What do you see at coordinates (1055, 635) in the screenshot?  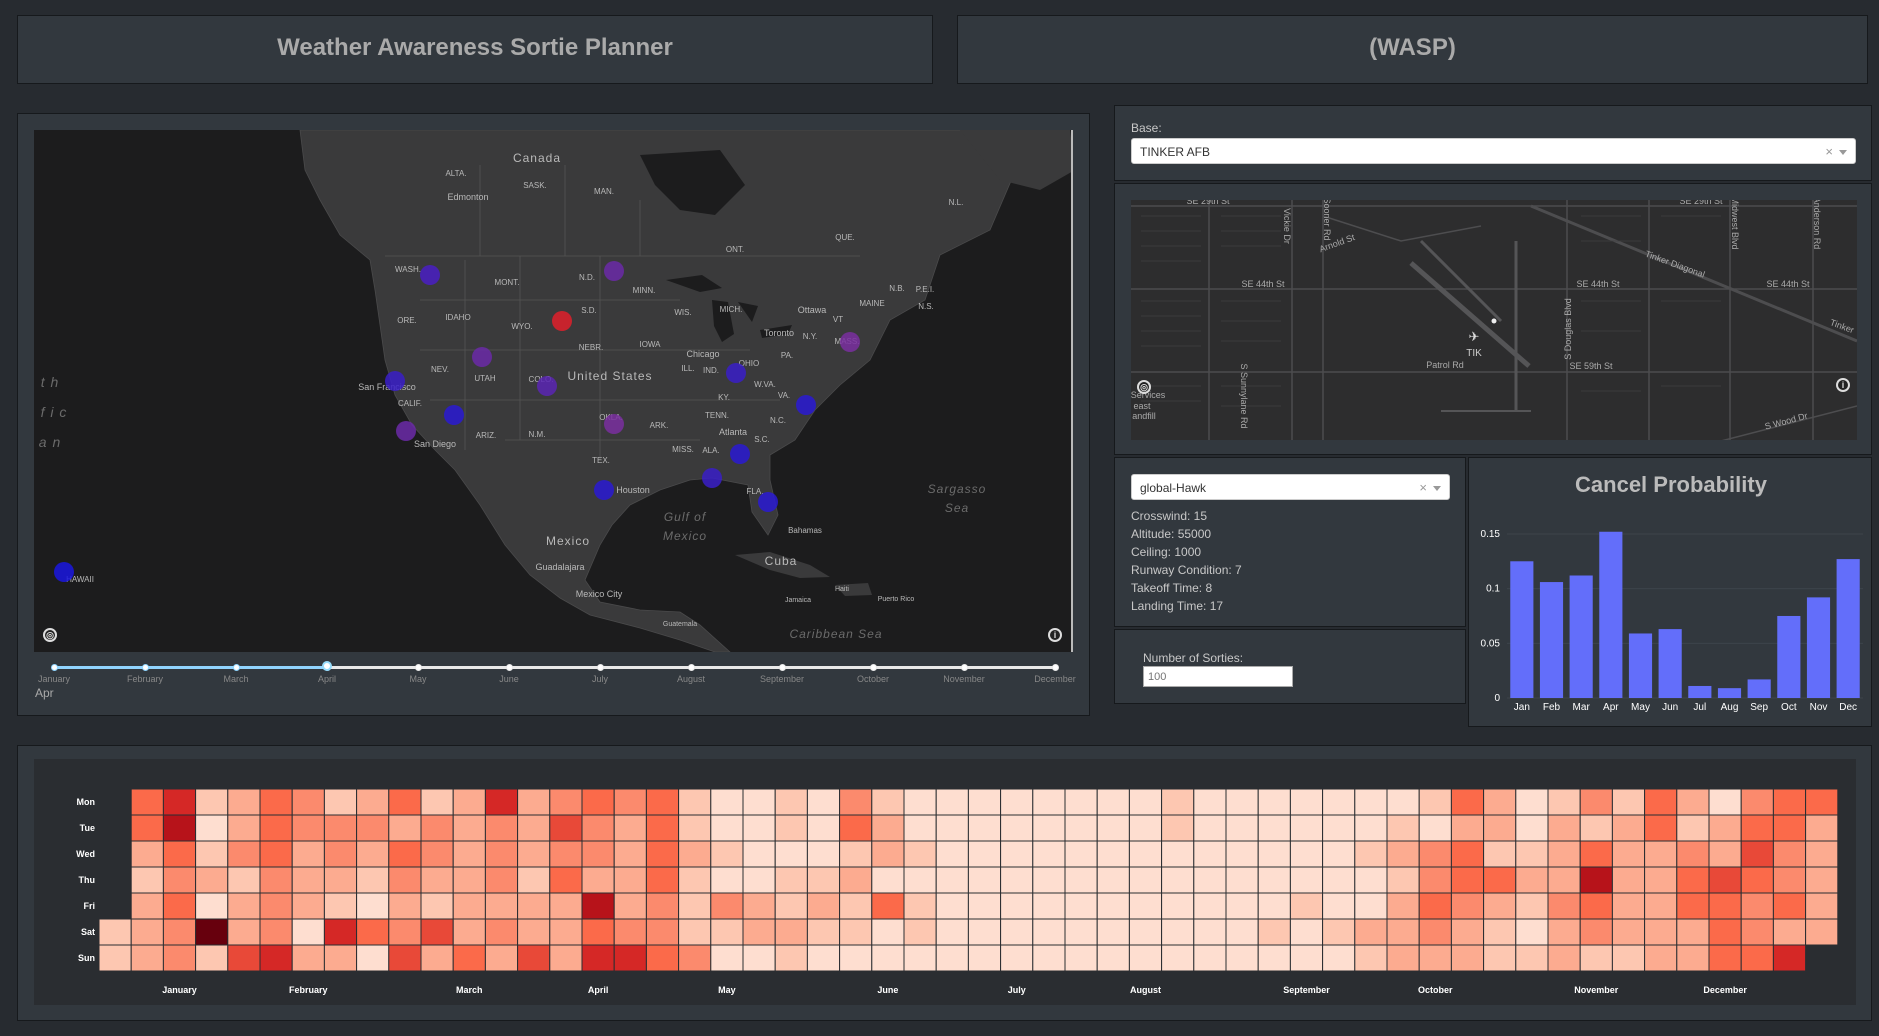 I see `info-icon: i` at bounding box center [1055, 635].